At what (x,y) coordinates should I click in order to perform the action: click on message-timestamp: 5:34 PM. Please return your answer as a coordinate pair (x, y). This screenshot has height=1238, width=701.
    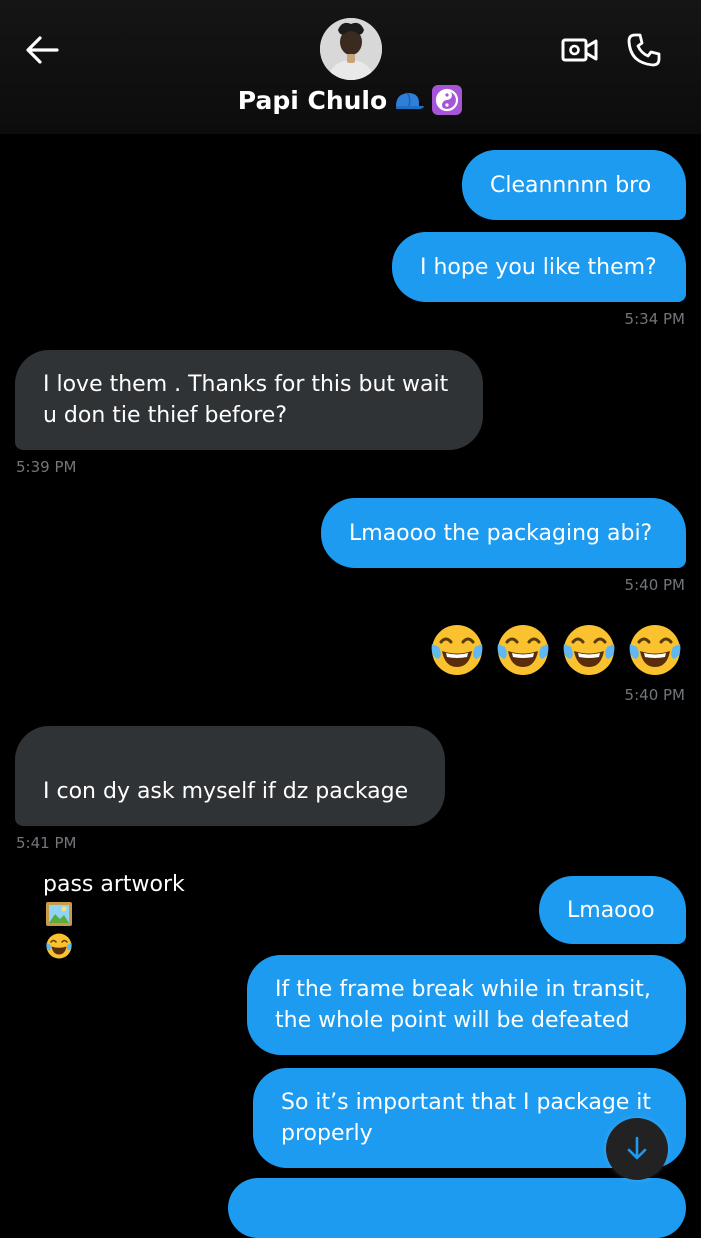
    Looking at the image, I should click on (654, 319).